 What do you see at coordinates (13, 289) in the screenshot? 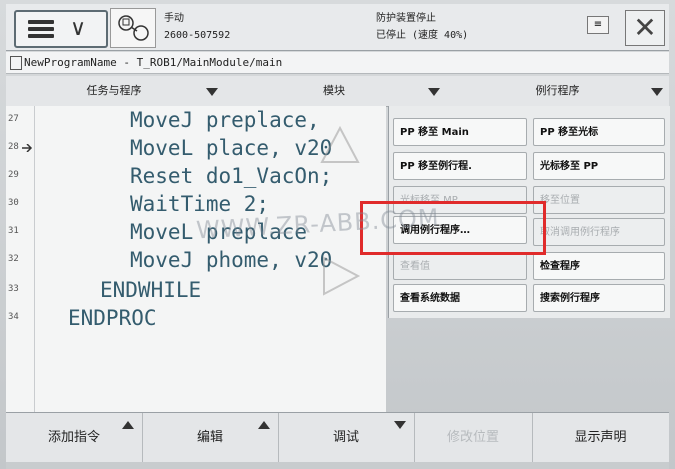
I see `line-number: 33` at bounding box center [13, 289].